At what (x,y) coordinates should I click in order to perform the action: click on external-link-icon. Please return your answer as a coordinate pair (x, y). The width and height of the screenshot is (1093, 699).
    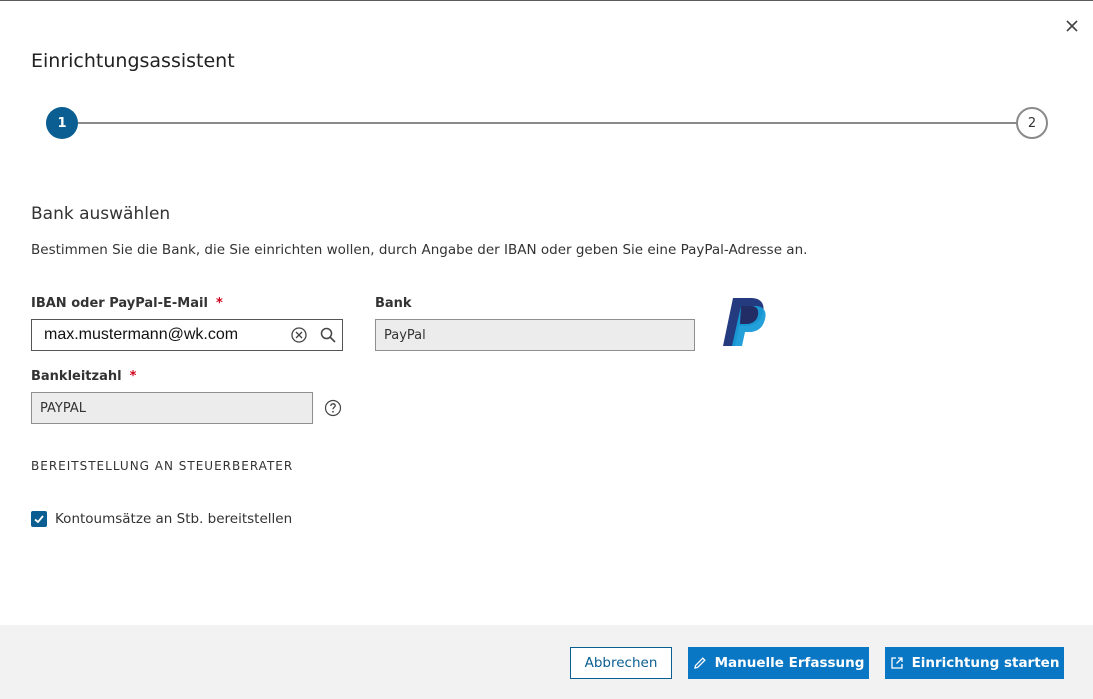
    Looking at the image, I should click on (896, 663).